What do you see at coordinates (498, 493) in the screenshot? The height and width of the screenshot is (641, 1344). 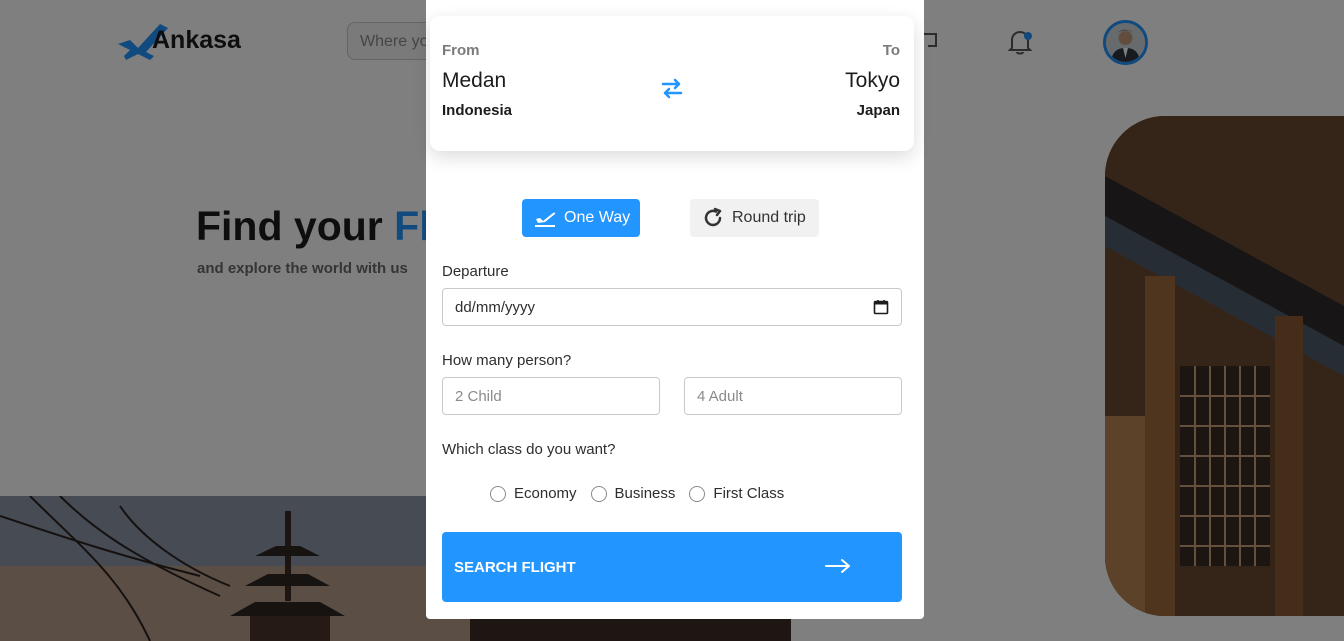 I see `economy-radio` at bounding box center [498, 493].